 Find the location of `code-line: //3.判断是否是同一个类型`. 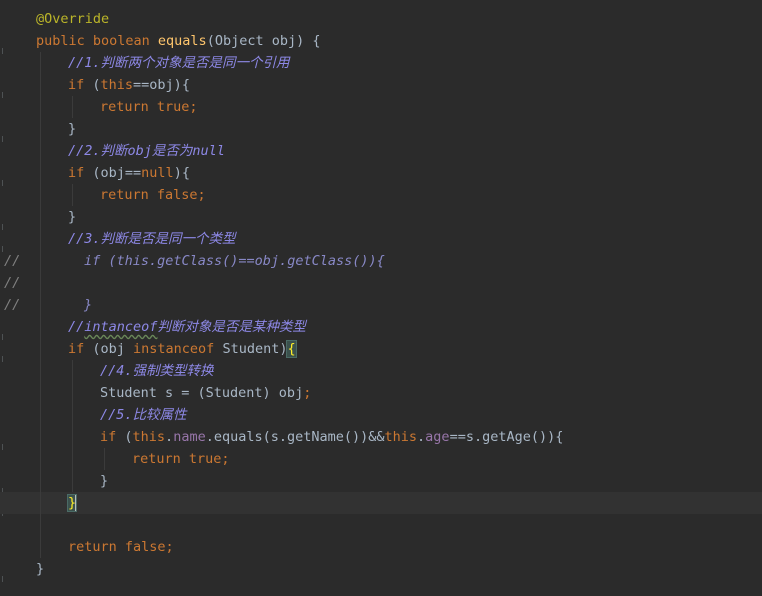

code-line: //3.判断是否是同一个类型 is located at coordinates (381, 239).